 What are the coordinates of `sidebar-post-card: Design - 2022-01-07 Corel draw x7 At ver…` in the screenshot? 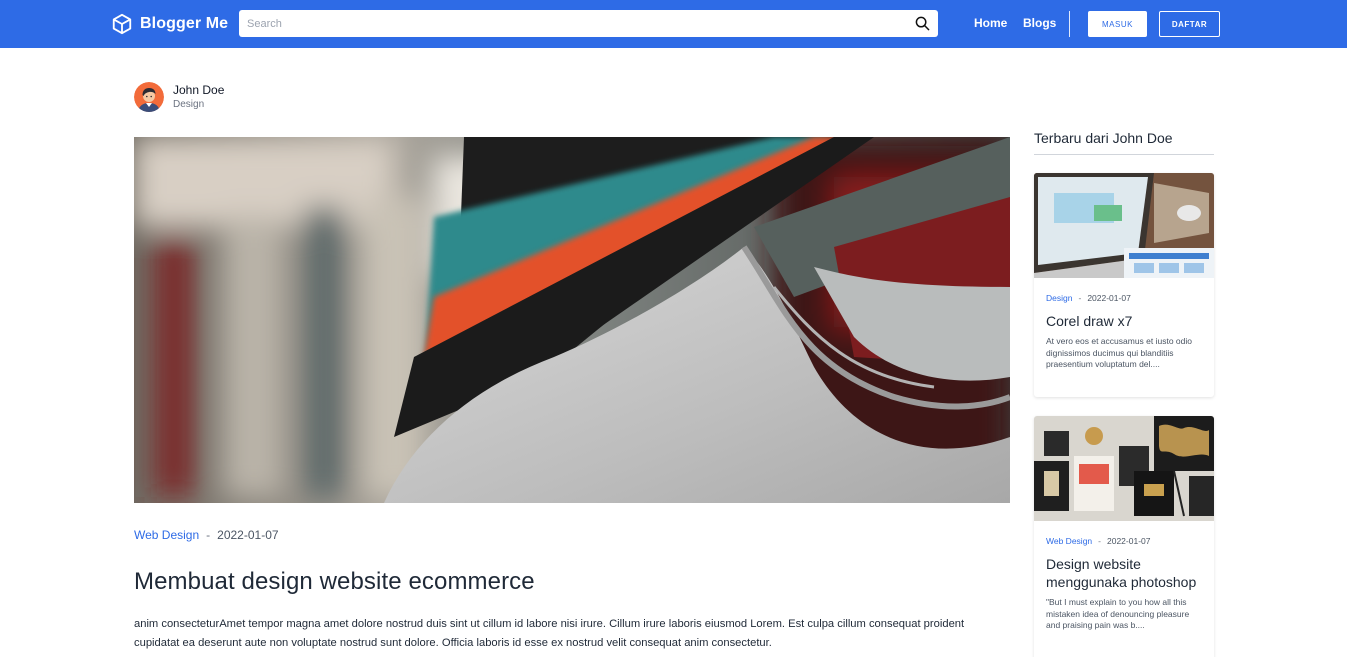 It's located at (1124, 285).